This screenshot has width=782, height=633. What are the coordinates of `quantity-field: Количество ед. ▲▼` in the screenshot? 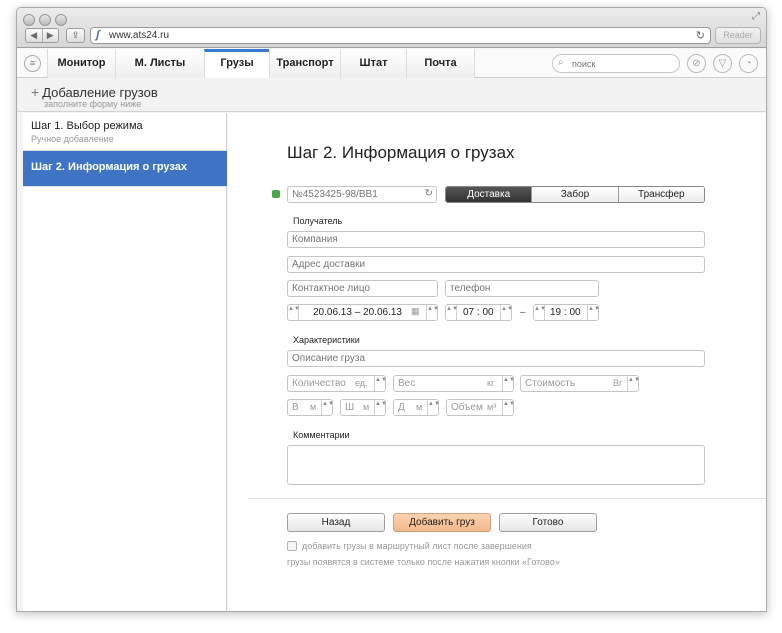 It's located at (337, 383).